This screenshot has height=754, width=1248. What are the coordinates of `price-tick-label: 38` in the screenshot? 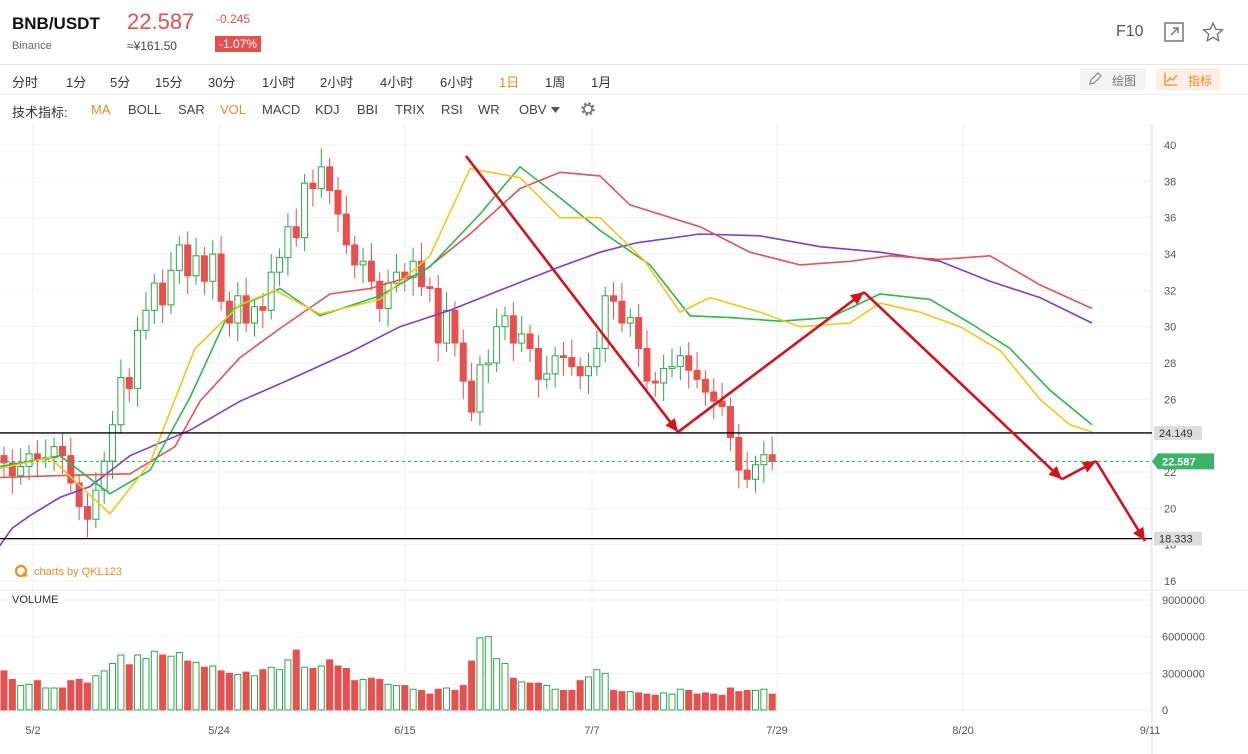 It's located at (1170, 182).